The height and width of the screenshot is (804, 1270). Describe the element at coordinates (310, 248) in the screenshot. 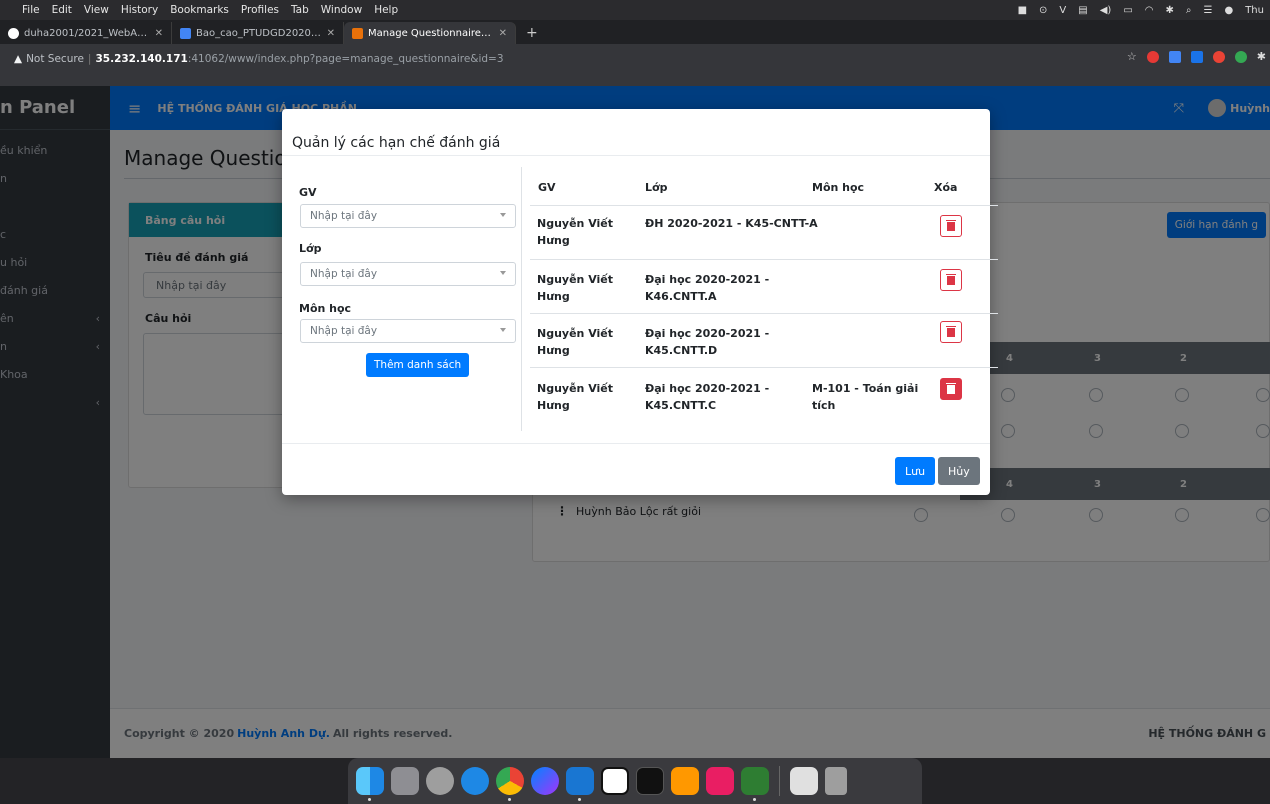

I see `lop-label: Lớp` at that location.